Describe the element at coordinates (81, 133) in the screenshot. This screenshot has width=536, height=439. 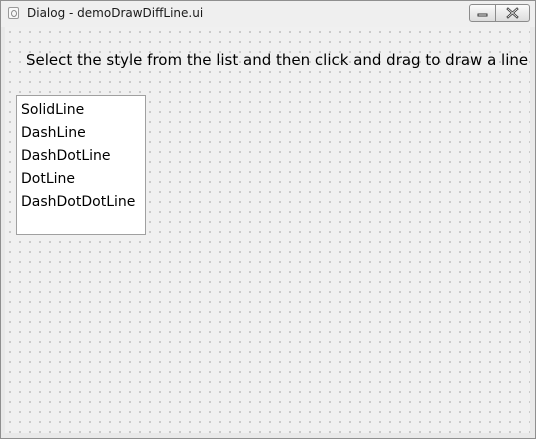
I see `list-item-dashline: DashLine` at that location.